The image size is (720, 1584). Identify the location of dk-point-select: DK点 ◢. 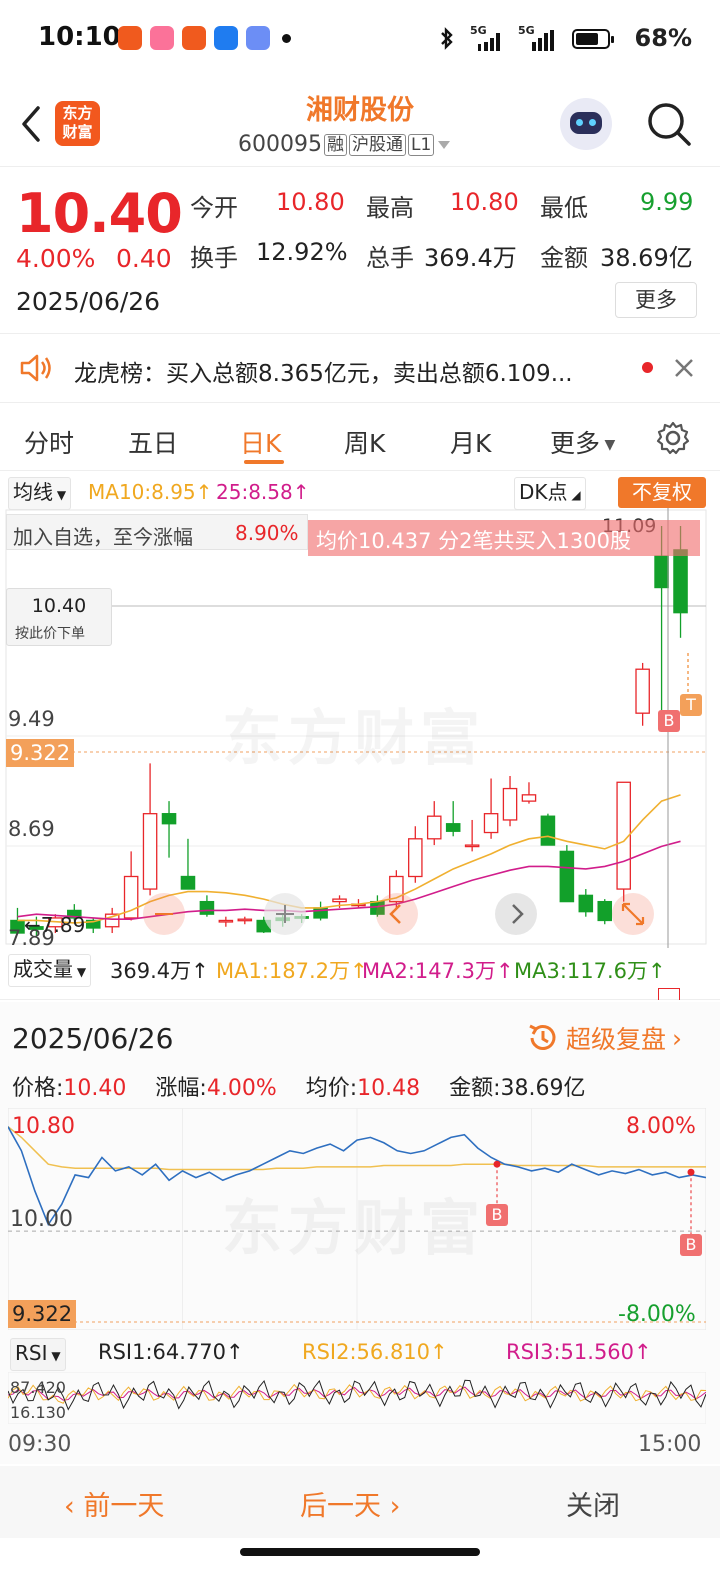
(550, 493).